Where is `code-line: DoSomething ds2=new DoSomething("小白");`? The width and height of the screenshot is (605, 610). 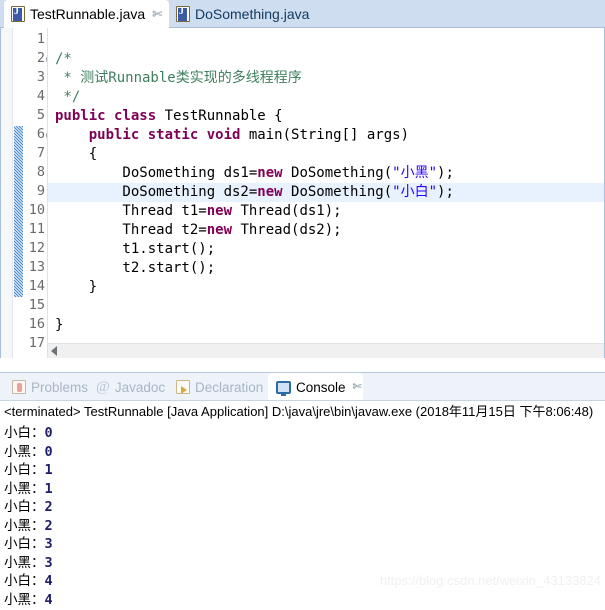 code-line: DoSomething ds2=new DoSomething("小白"); is located at coordinates (326, 192).